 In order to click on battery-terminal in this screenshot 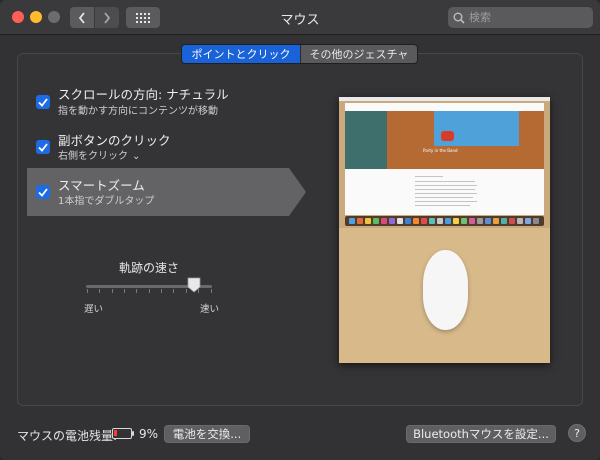, I will do `click(133, 433)`.